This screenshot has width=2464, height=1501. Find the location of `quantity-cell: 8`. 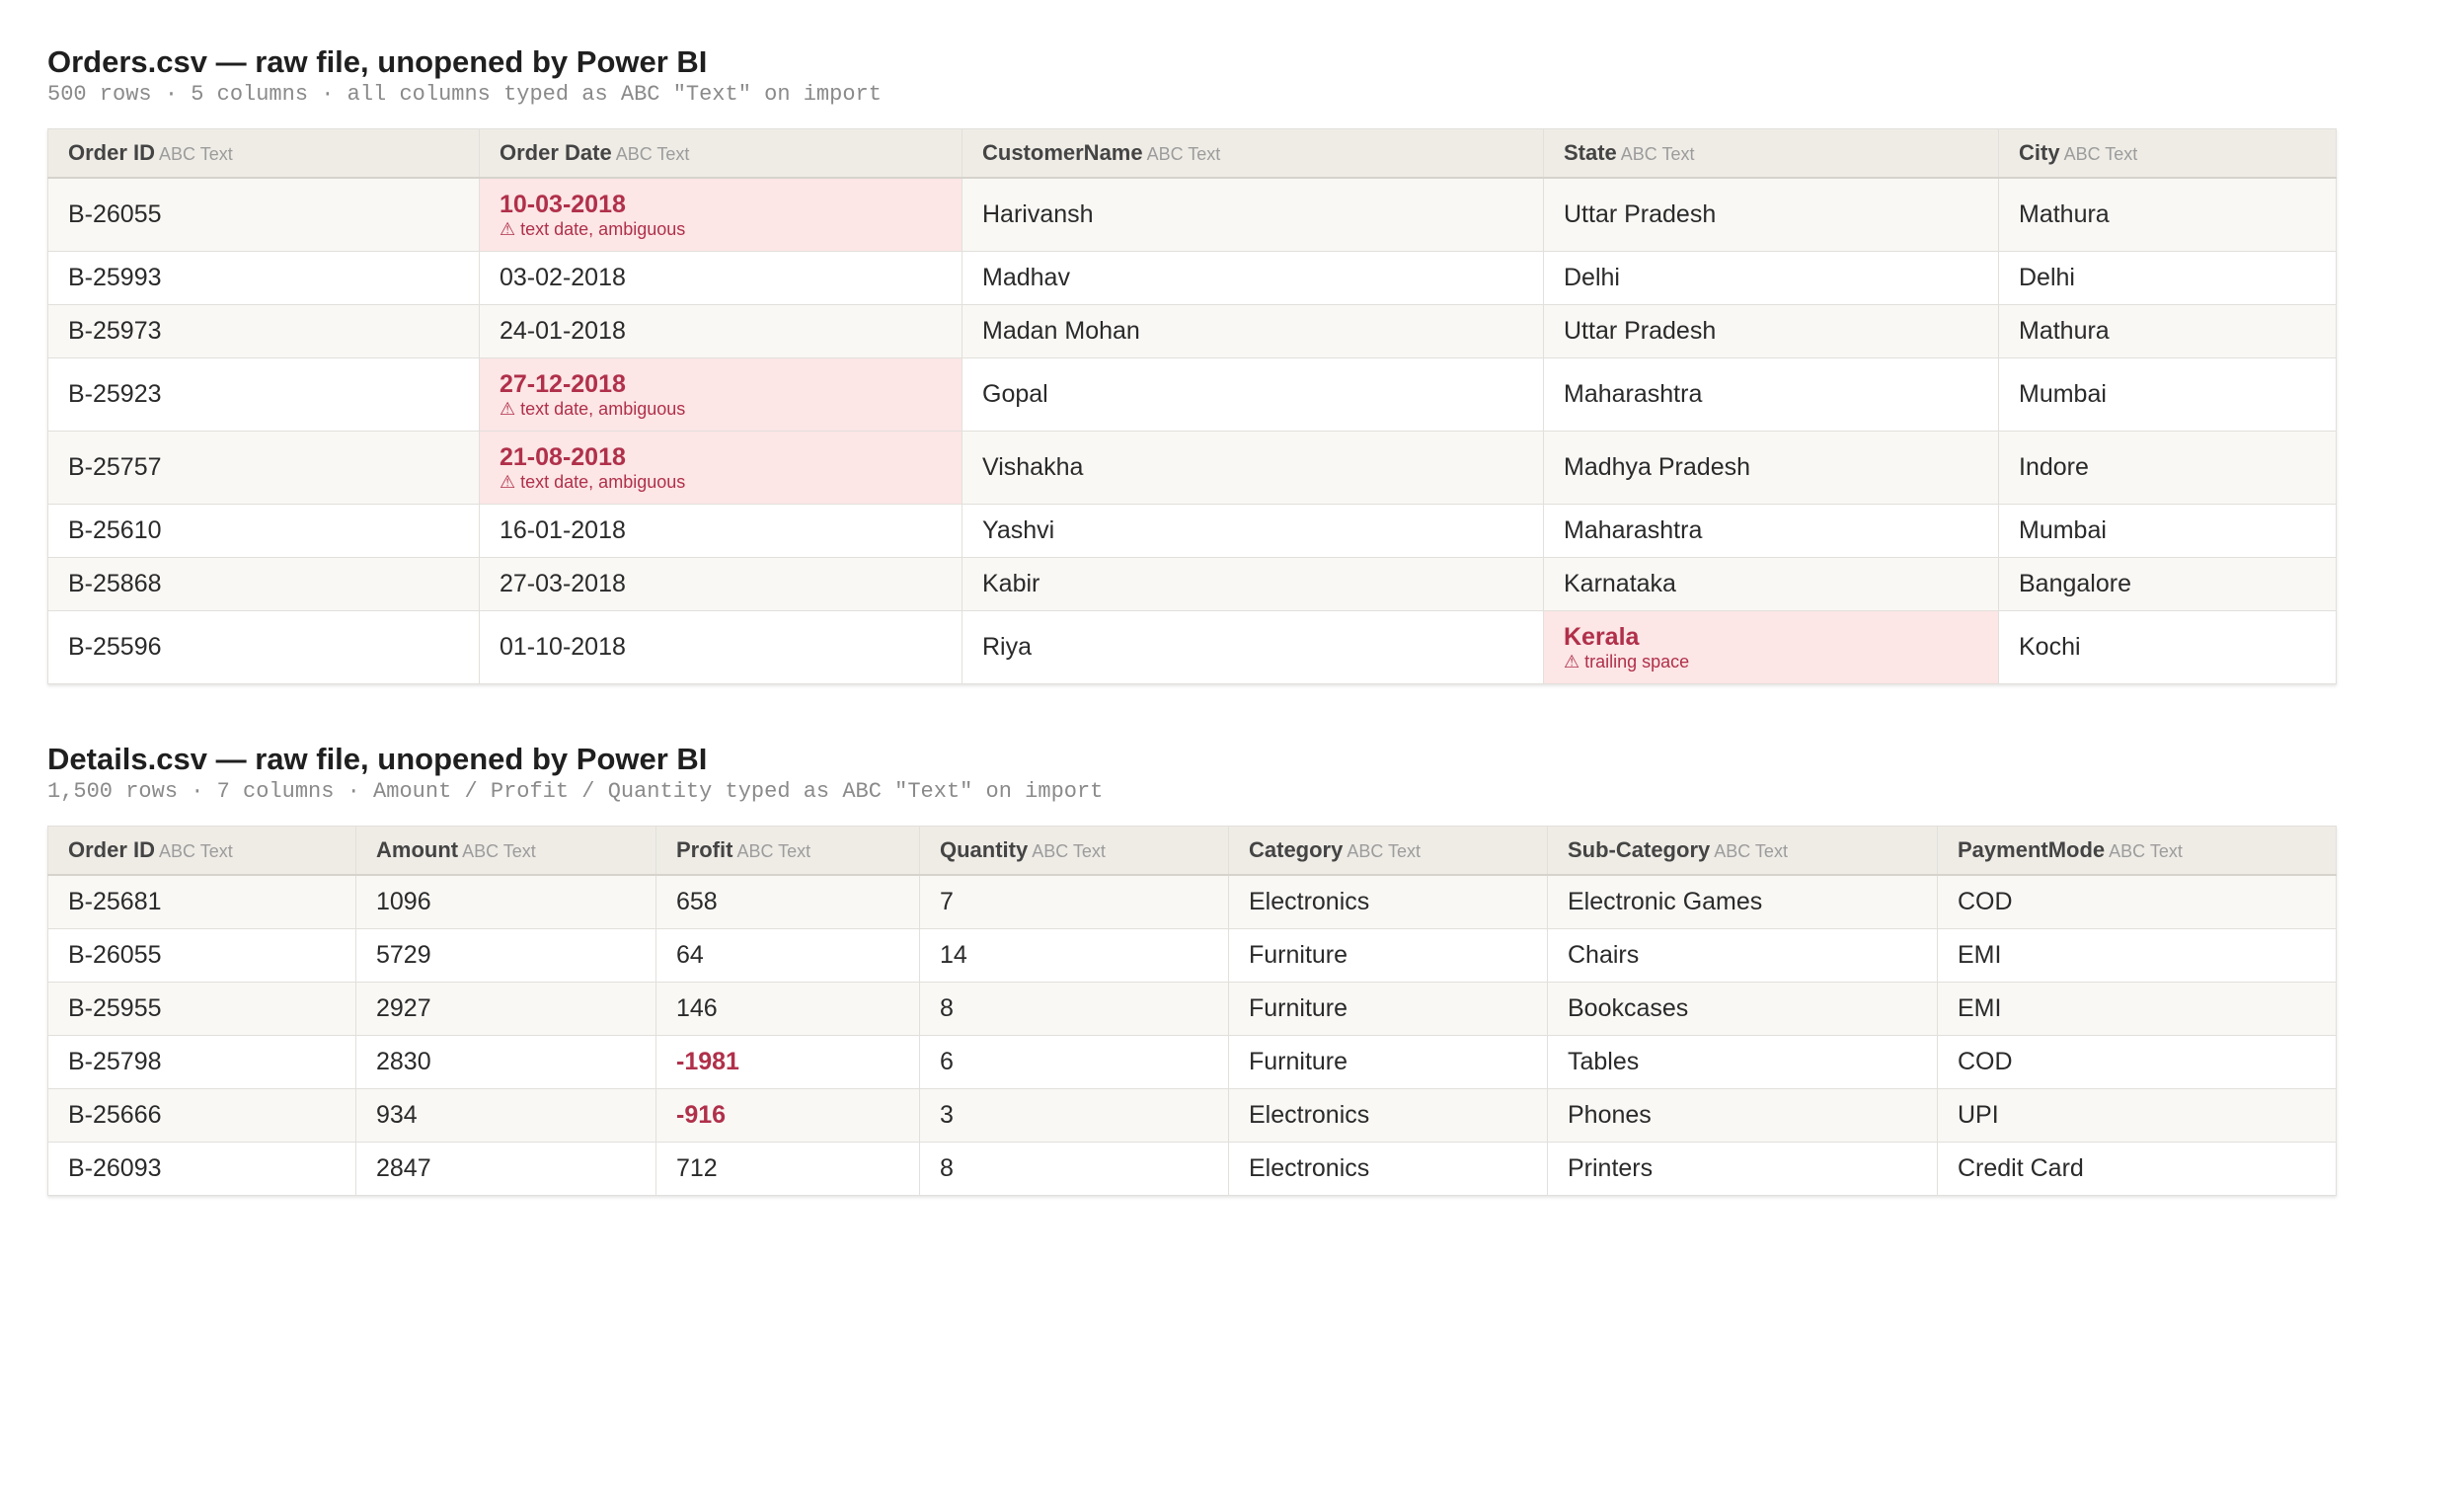

quantity-cell: 8 is located at coordinates (1074, 1169).